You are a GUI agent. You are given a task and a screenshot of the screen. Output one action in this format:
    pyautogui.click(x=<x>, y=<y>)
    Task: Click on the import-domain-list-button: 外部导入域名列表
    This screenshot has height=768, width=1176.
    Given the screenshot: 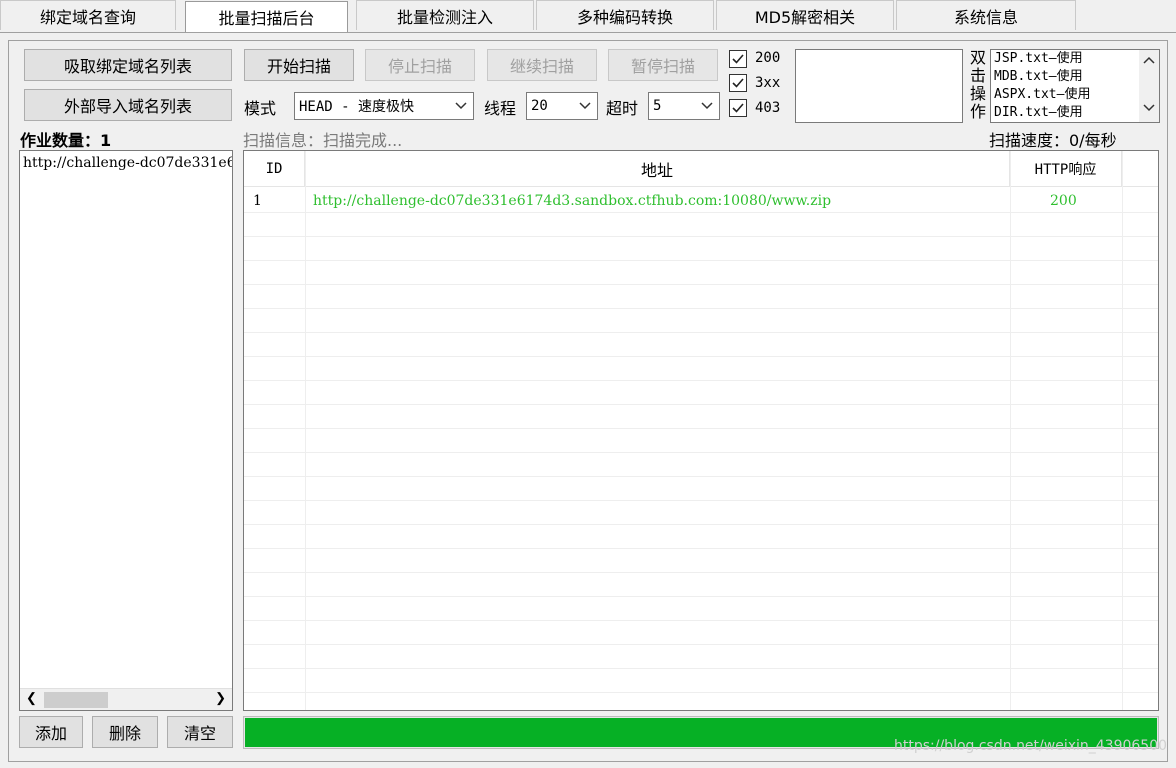 What is the action you would take?
    pyautogui.click(x=128, y=105)
    